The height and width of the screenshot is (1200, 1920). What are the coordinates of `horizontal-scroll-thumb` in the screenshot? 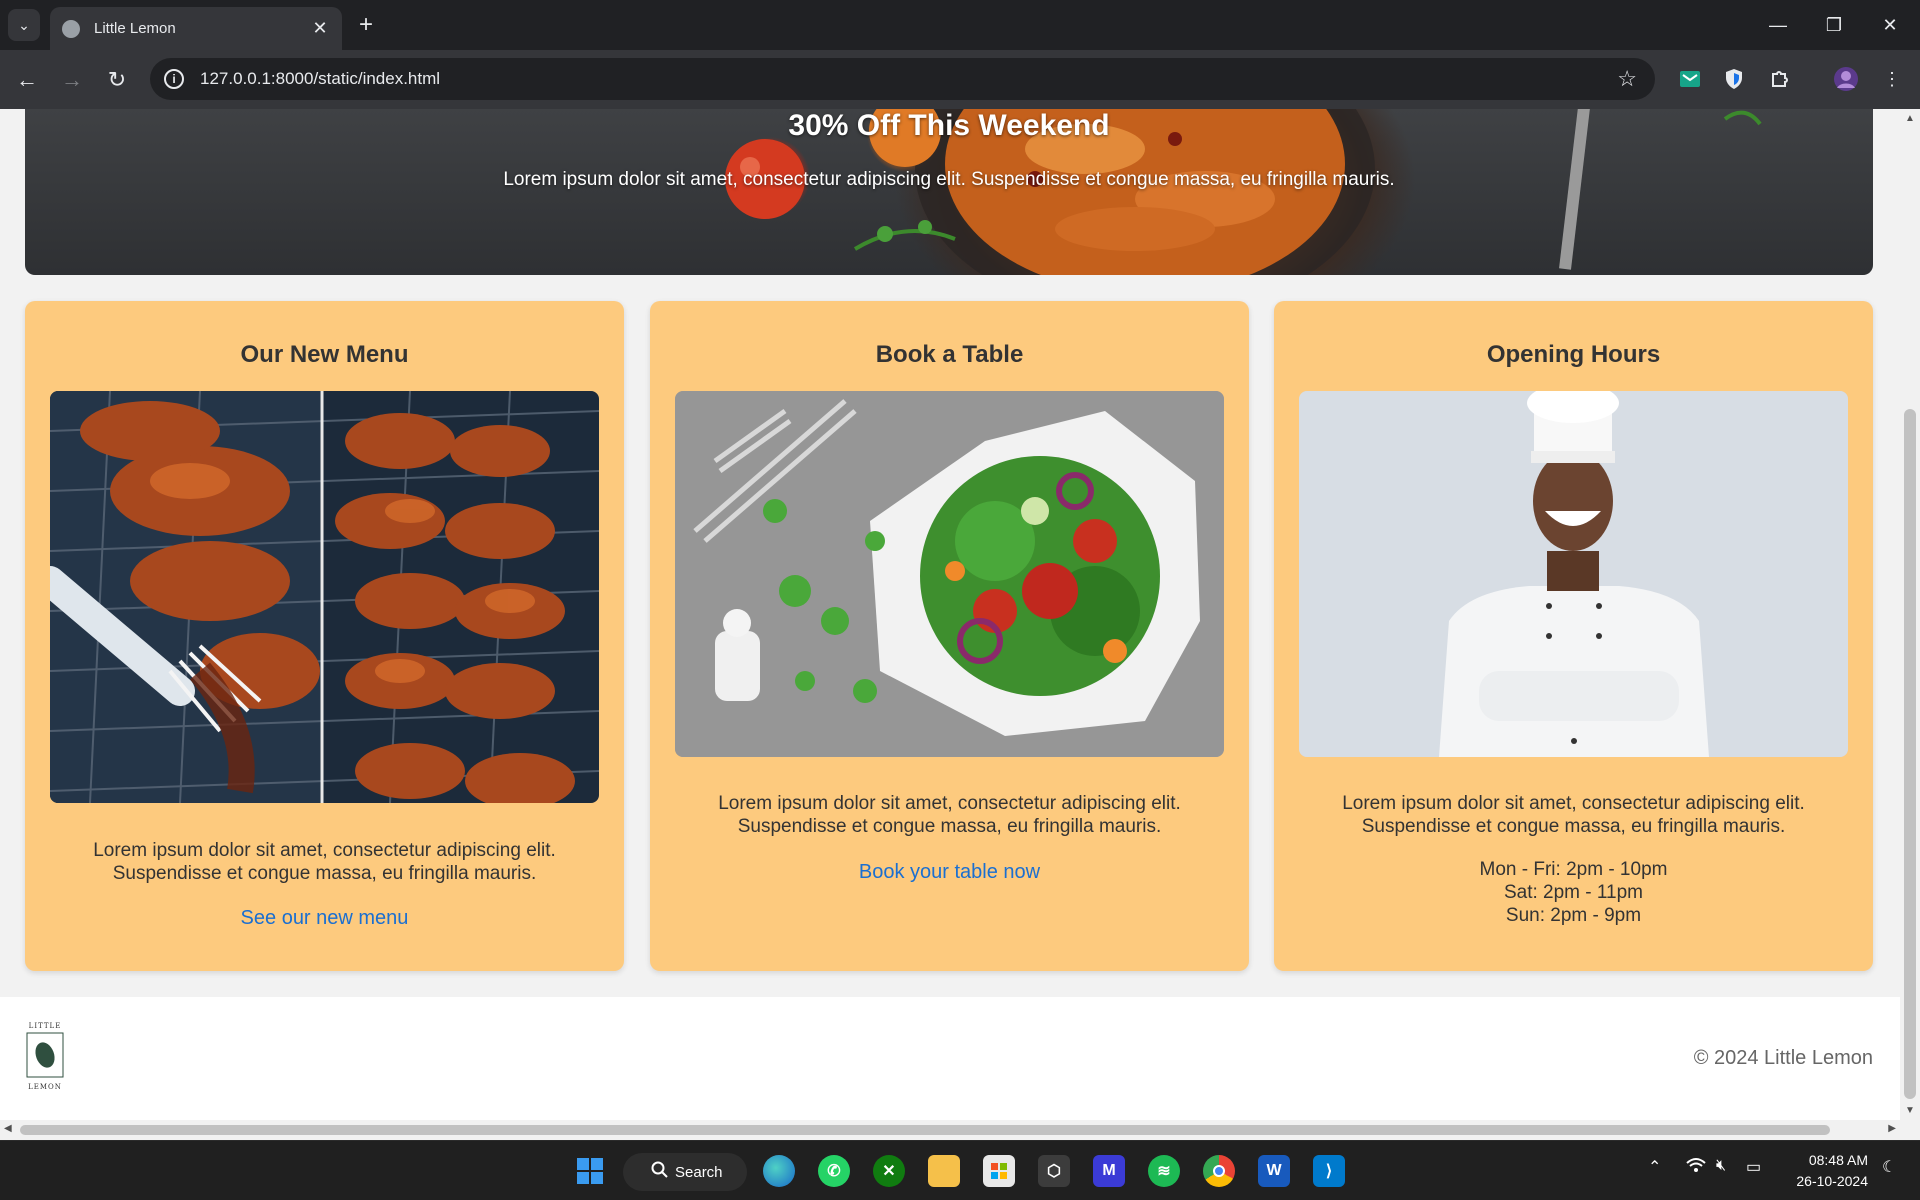 It's located at (925, 1130).